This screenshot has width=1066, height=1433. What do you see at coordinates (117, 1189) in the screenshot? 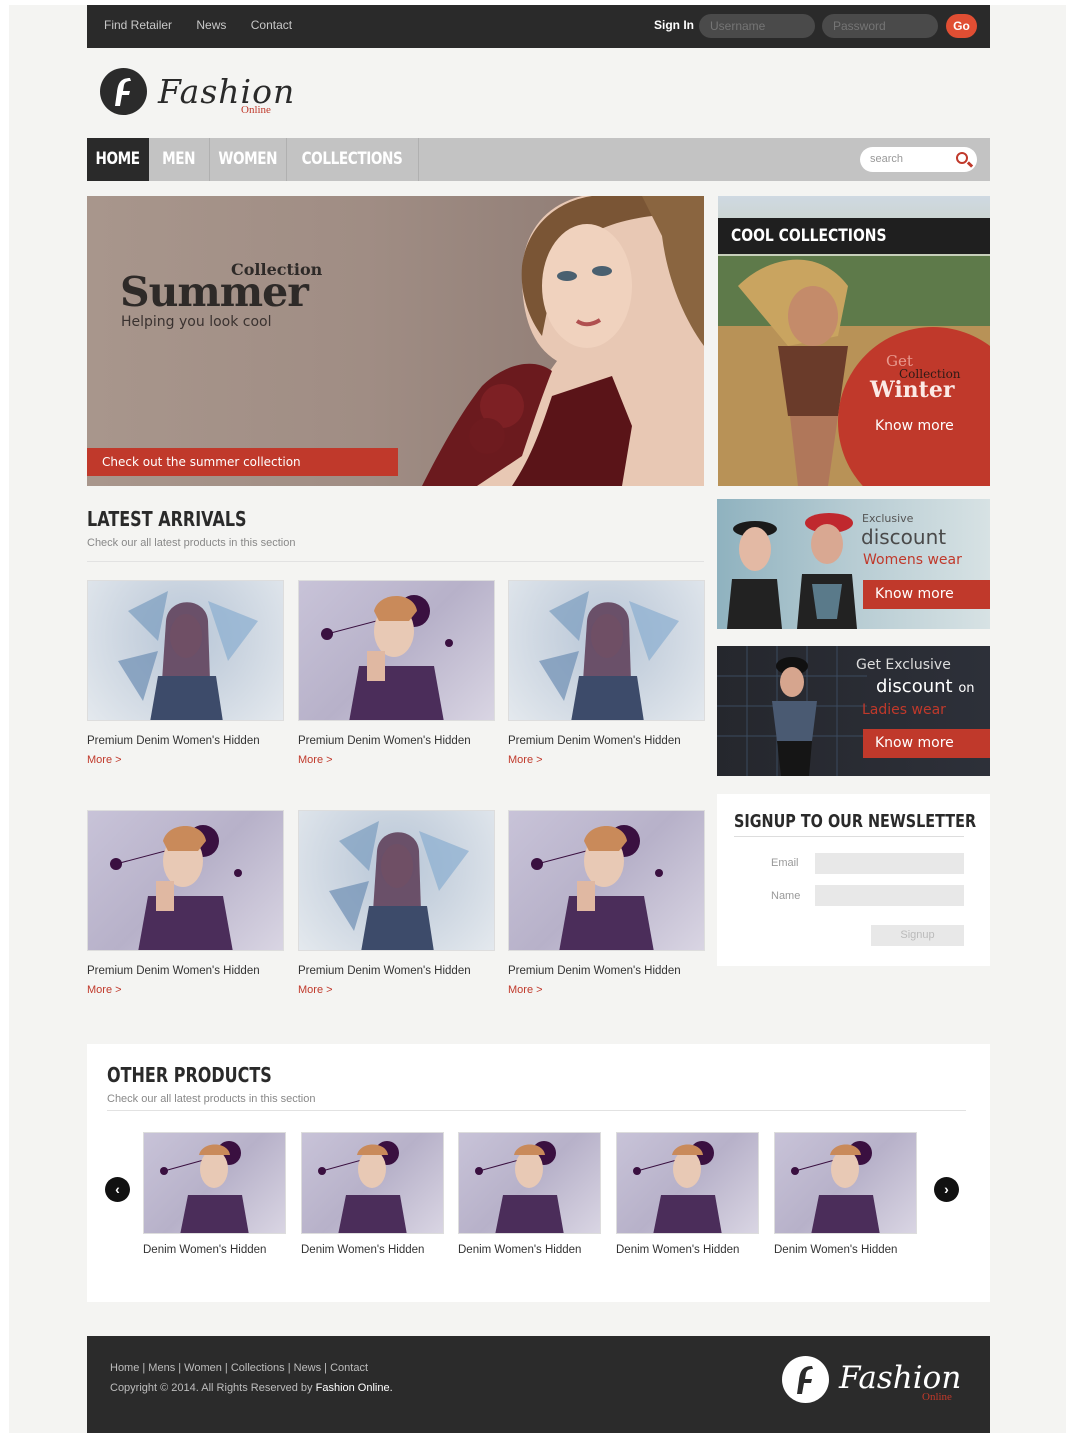
I see `carousel-prev-icon: ‹` at bounding box center [117, 1189].